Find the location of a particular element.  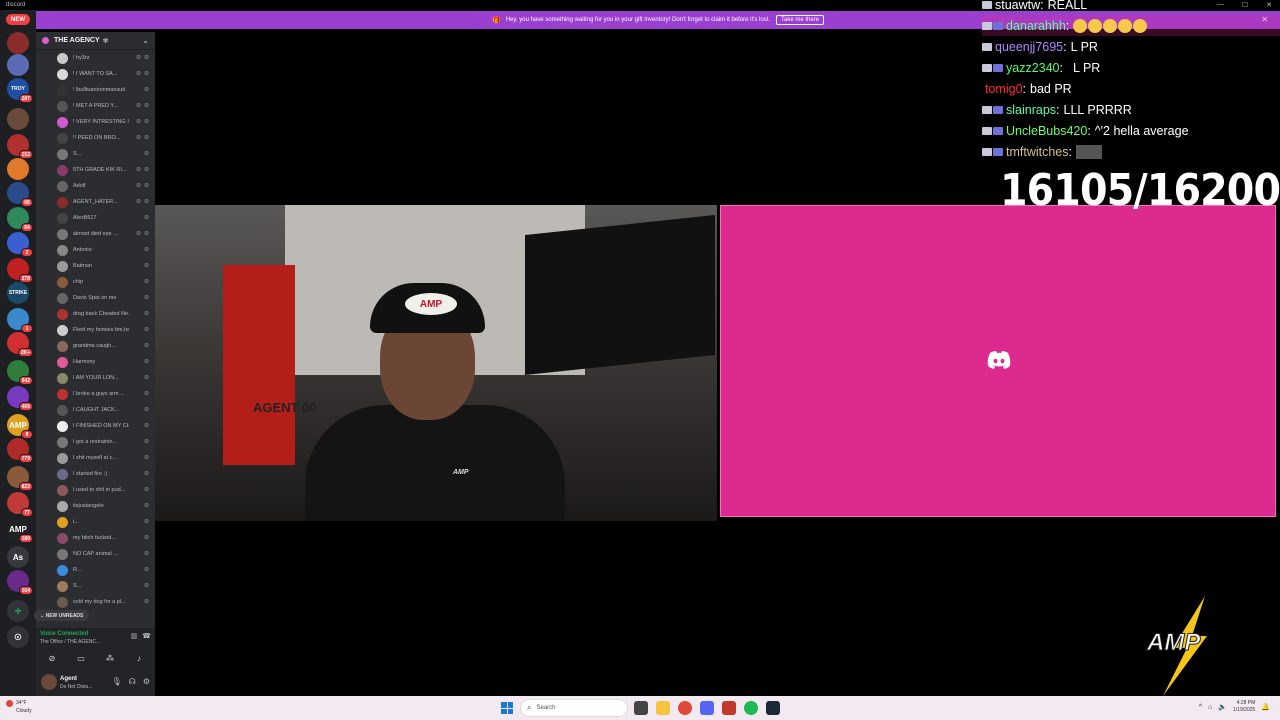

voice-channel-item: I got a restrainin... ⊘ is located at coordinates (95, 442).